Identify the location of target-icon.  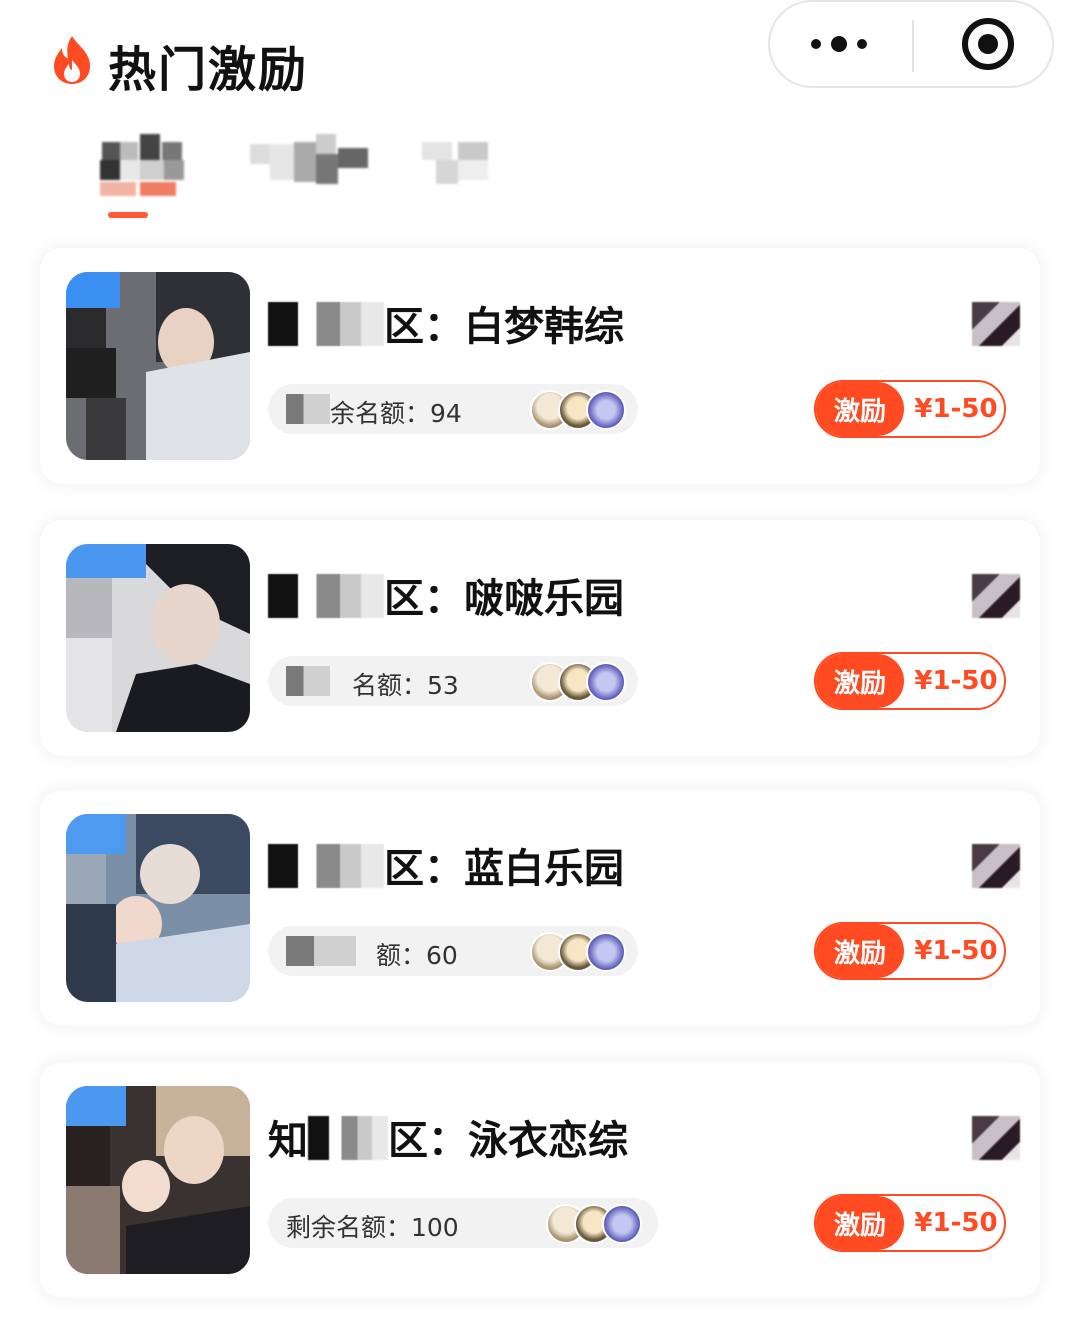
(988, 44).